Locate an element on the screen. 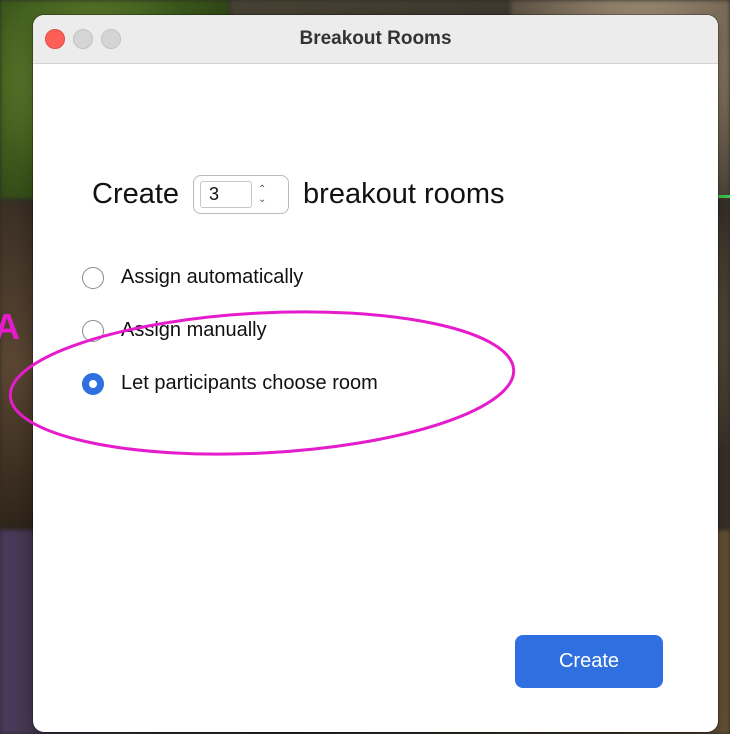 Image resolution: width=730 pixels, height=734 pixels. breakout-rooms-label: breakout rooms is located at coordinates (404, 194).